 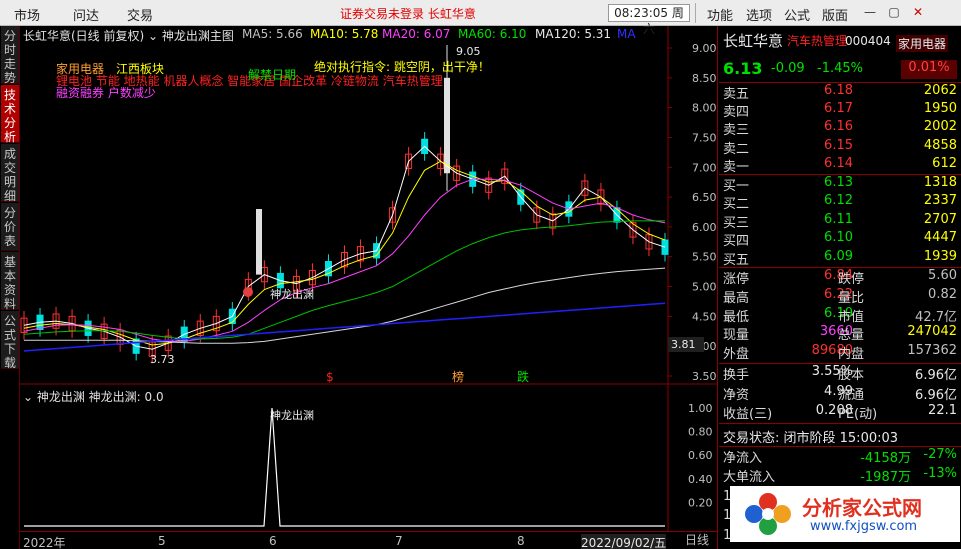 What do you see at coordinates (851, 395) in the screenshot?
I see `stat2-label: 流通` at bounding box center [851, 395].